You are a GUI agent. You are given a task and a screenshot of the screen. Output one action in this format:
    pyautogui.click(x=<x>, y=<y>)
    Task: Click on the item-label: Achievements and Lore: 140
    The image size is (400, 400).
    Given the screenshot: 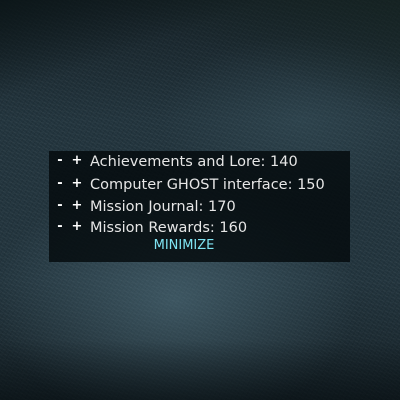 What is the action you would take?
    pyautogui.click(x=194, y=162)
    